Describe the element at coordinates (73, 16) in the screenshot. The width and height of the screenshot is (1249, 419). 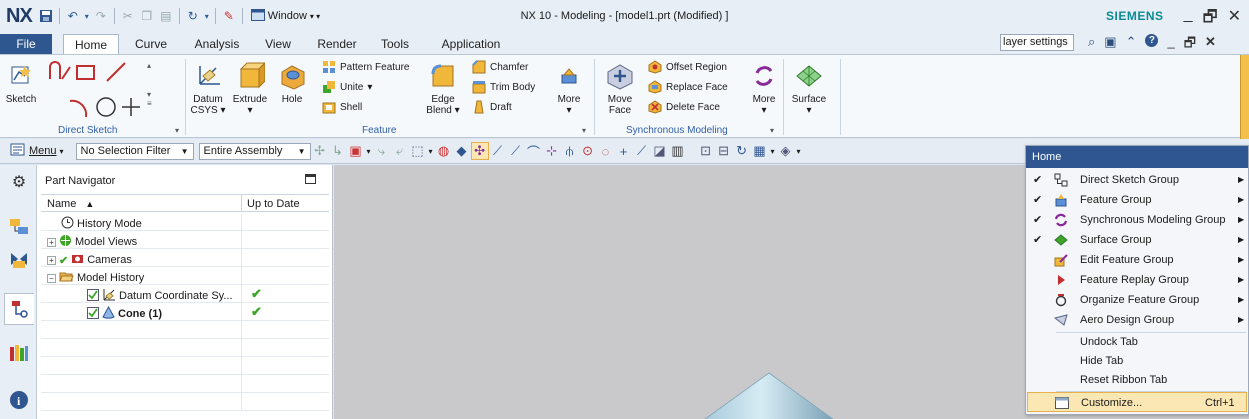
I see `undo-icon: ↶` at that location.